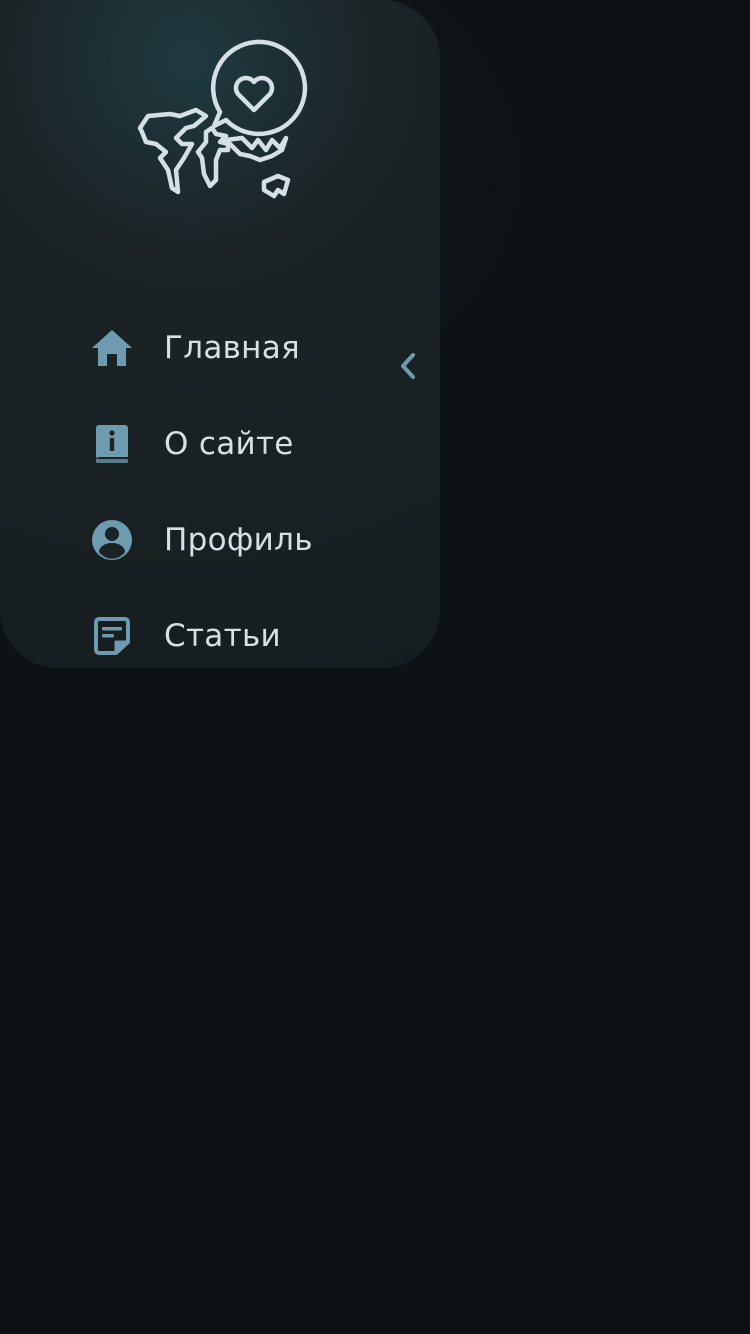 This screenshot has width=750, height=1334. Describe the element at coordinates (222, 636) in the screenshot. I see `nav-item-label: Статьи` at that location.